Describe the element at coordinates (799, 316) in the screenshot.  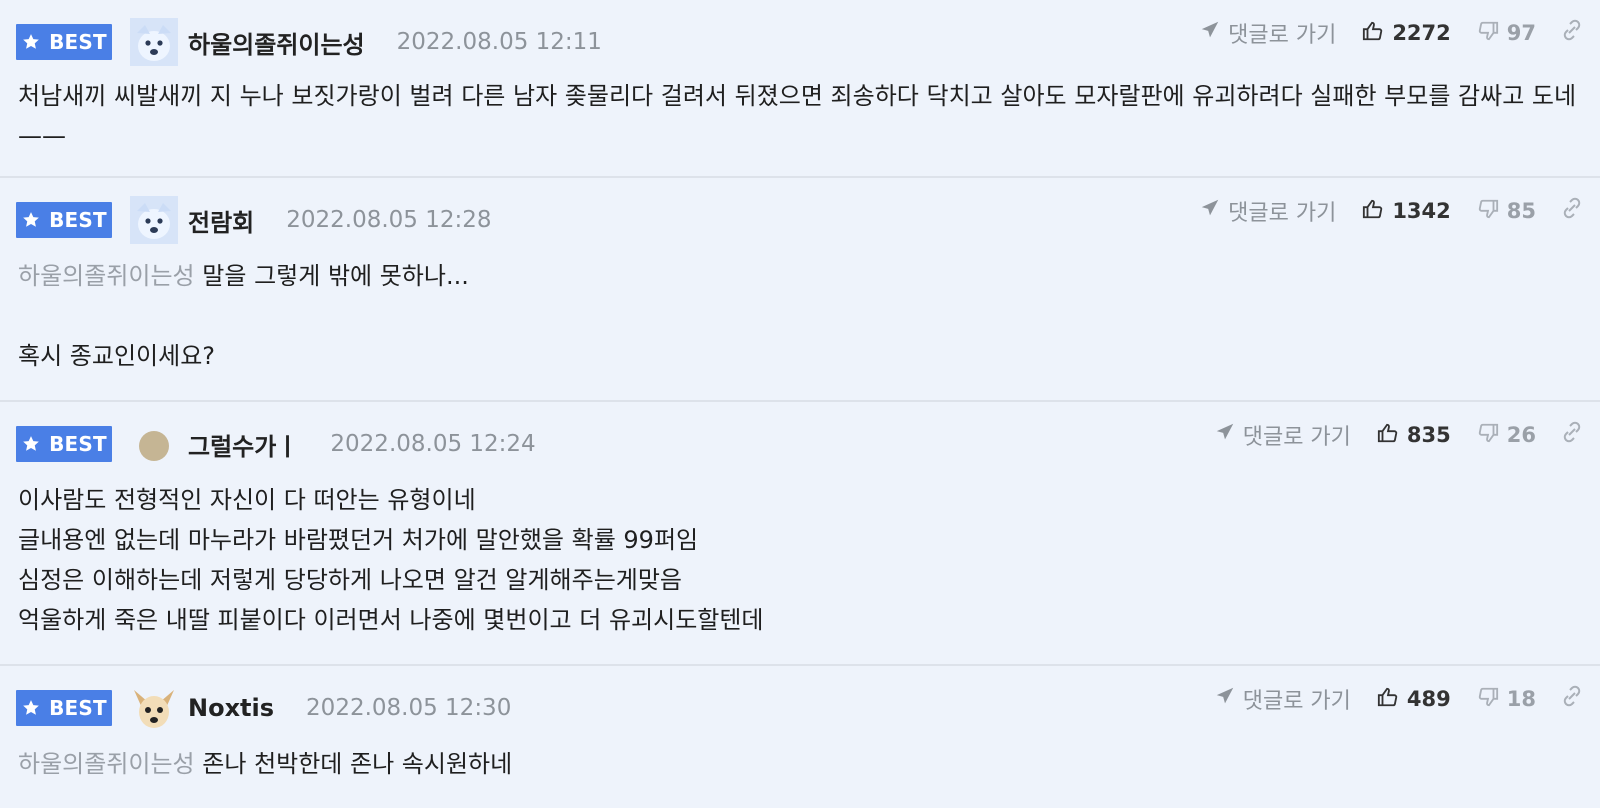
I see `comment-body: 하울의졸쥐이는성 말을 그렇게 밖에 못하나... 혹시 종교인이세요?` at that location.